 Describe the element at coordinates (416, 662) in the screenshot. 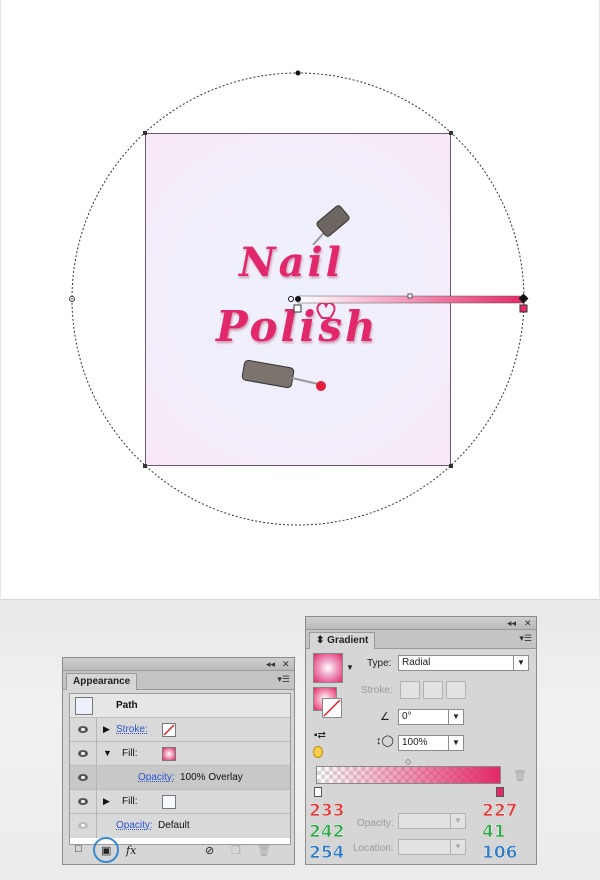

I see `type-select-value: Radial` at that location.